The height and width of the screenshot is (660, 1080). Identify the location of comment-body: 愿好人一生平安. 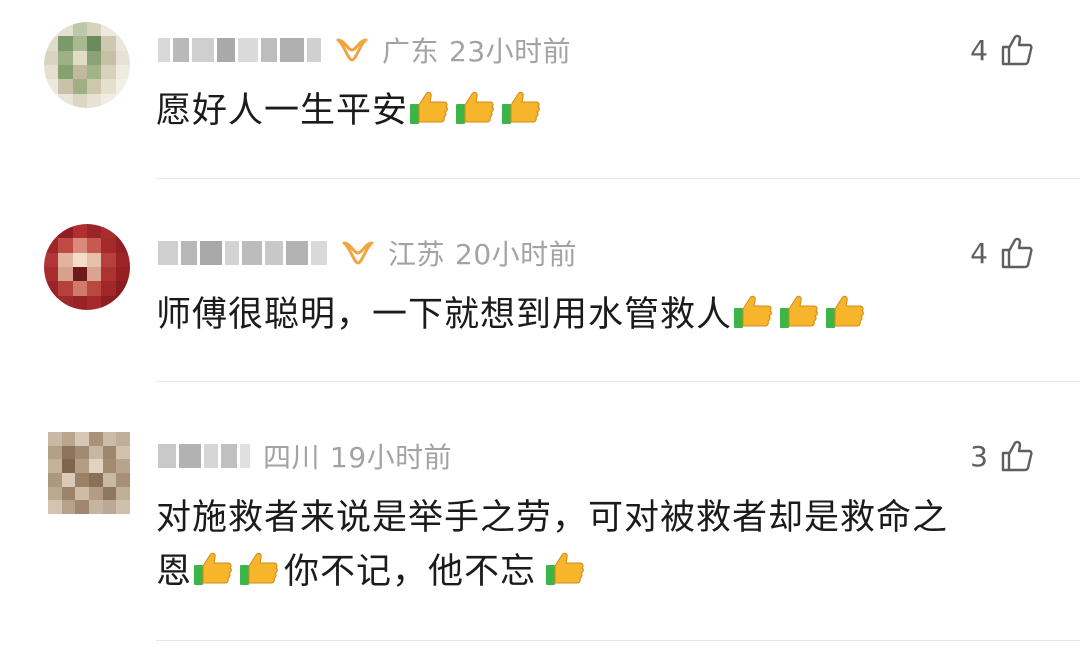
(282, 111).